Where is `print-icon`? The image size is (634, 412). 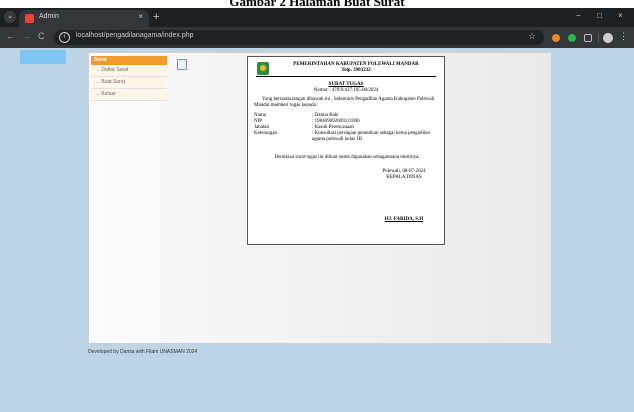
print-icon is located at coordinates (182, 64).